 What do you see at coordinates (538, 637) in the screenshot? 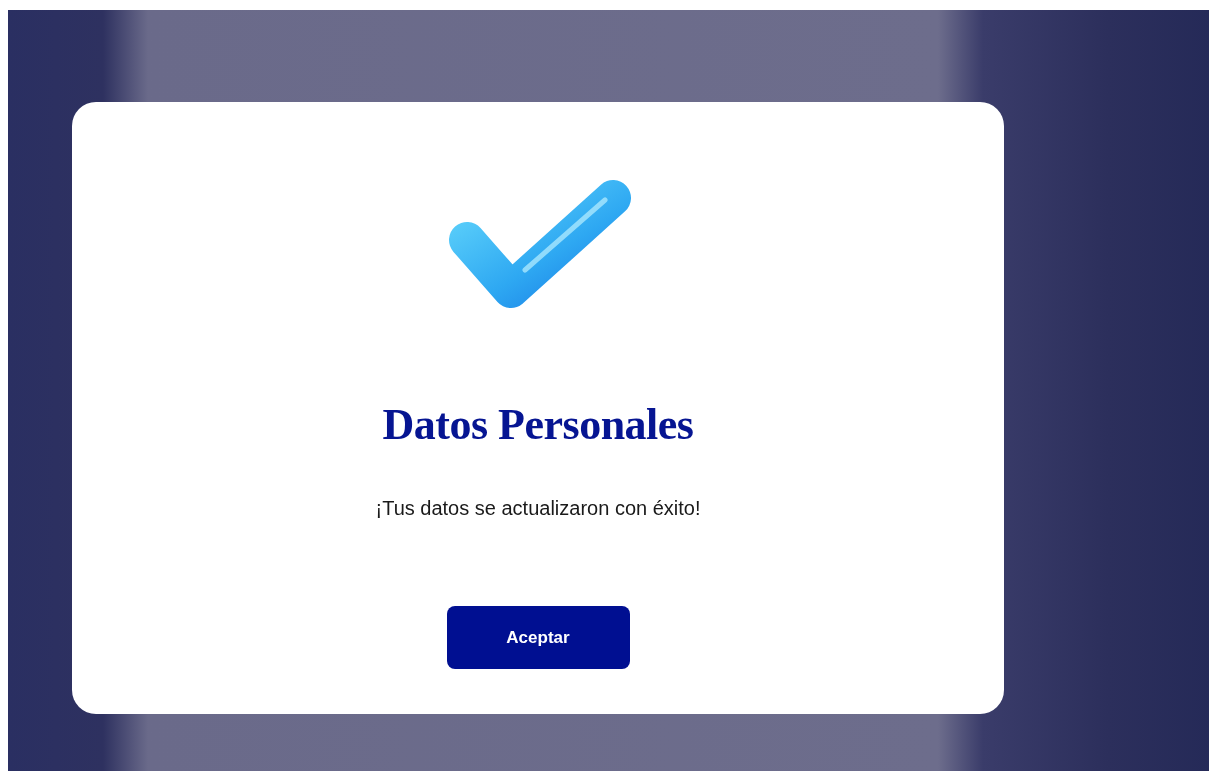
I see `accept-button: Aceptar` at bounding box center [538, 637].